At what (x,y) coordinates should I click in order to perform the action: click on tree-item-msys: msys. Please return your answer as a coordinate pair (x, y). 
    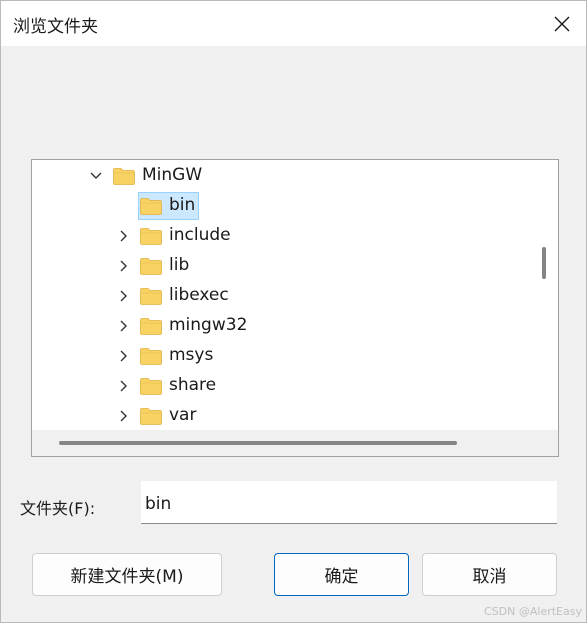
    Looking at the image, I should click on (282, 356).